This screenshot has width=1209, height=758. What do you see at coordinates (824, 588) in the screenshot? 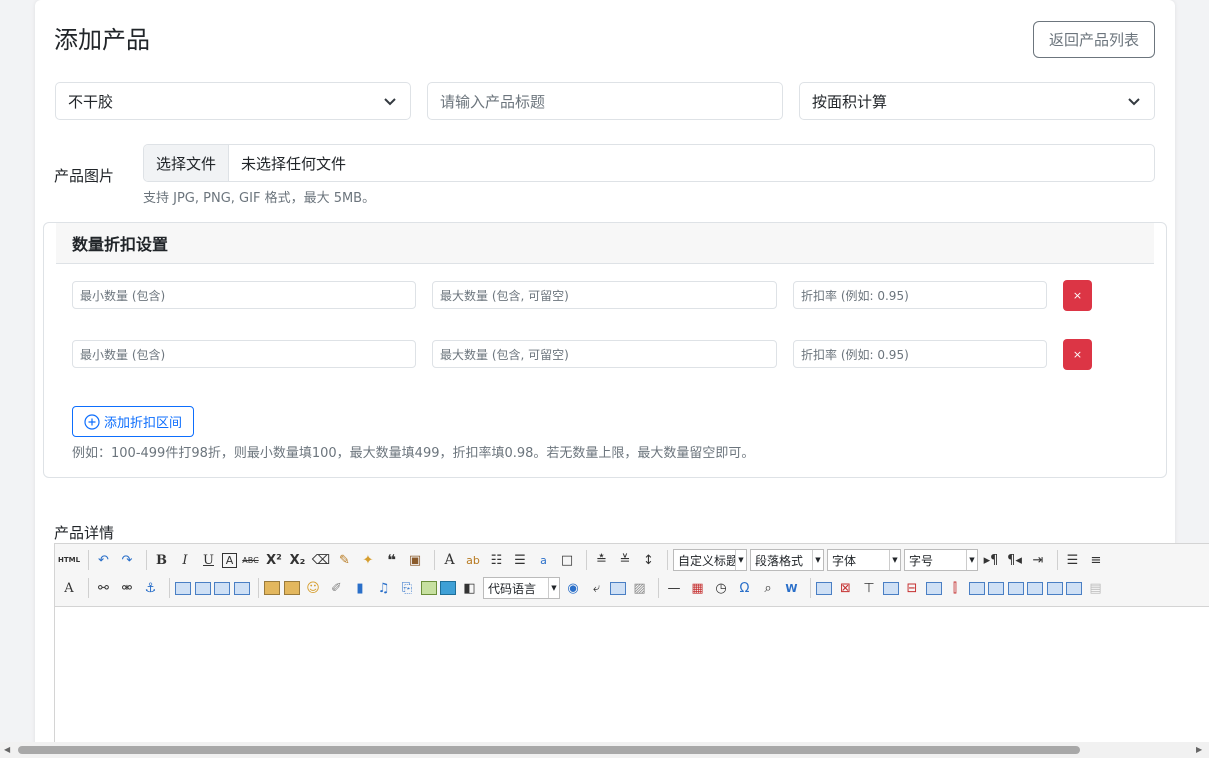
I see `insert-table-icon` at bounding box center [824, 588].